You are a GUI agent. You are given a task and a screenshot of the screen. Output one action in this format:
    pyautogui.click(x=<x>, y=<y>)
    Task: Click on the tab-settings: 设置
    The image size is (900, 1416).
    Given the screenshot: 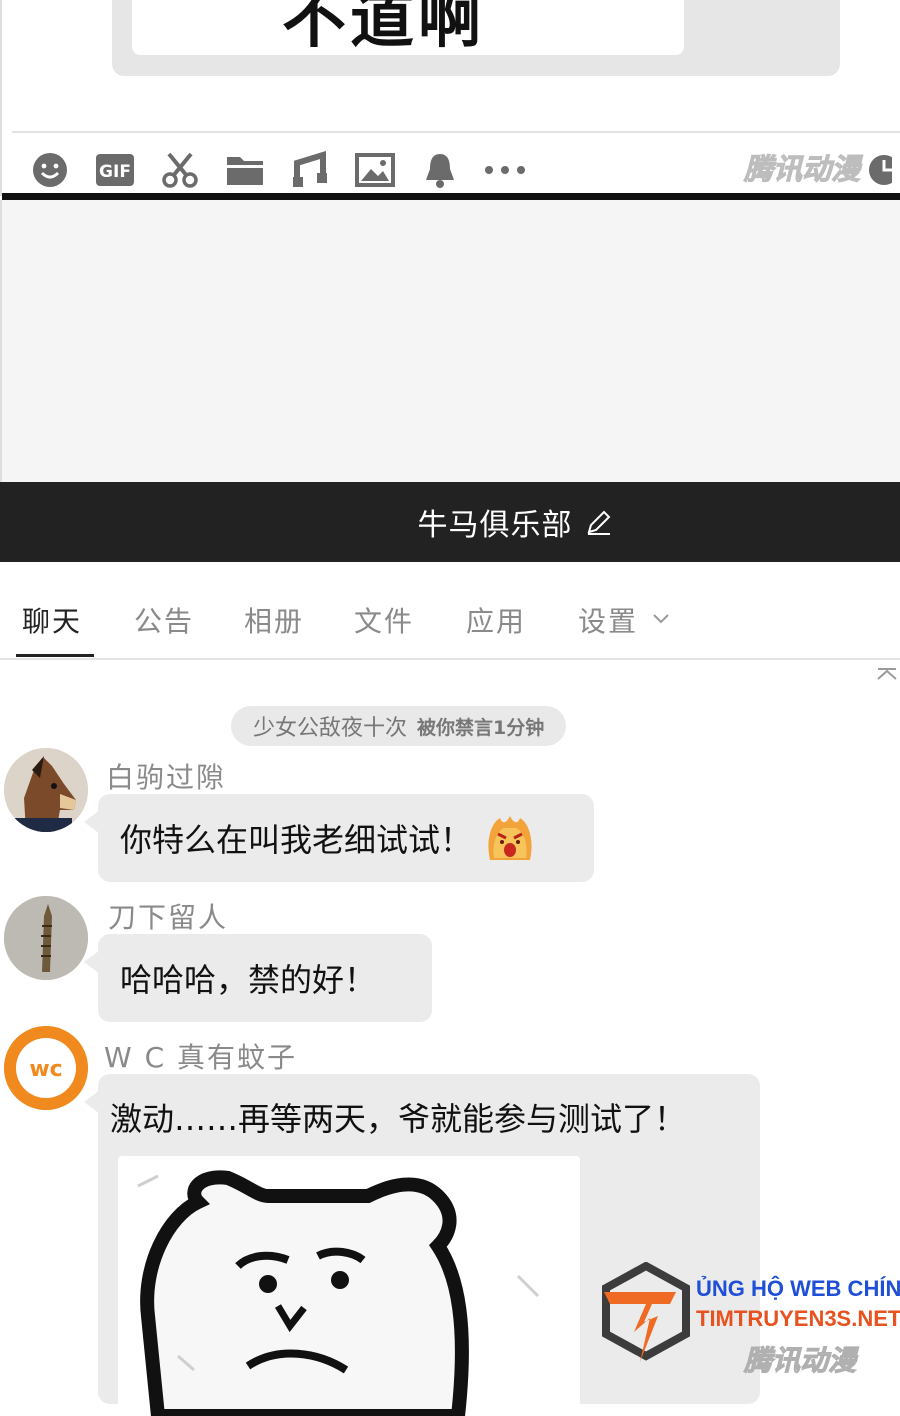 What is the action you would take?
    pyautogui.click(x=608, y=620)
    